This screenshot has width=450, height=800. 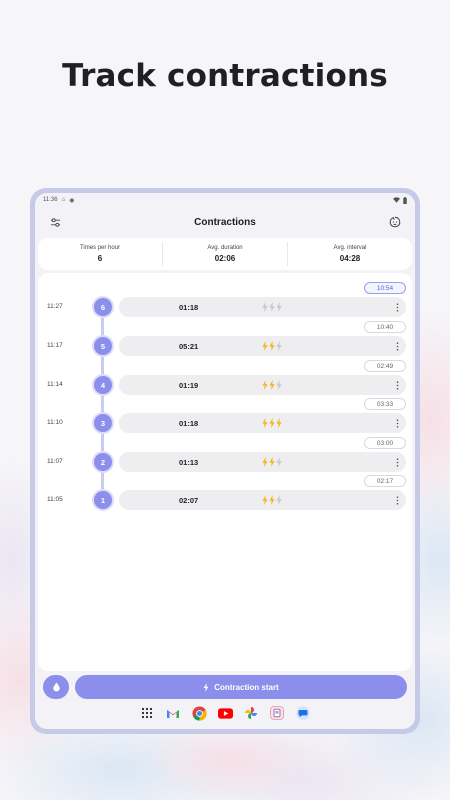 I want to click on contraction-row: 11:14 4 01:19, so click(x=225, y=385).